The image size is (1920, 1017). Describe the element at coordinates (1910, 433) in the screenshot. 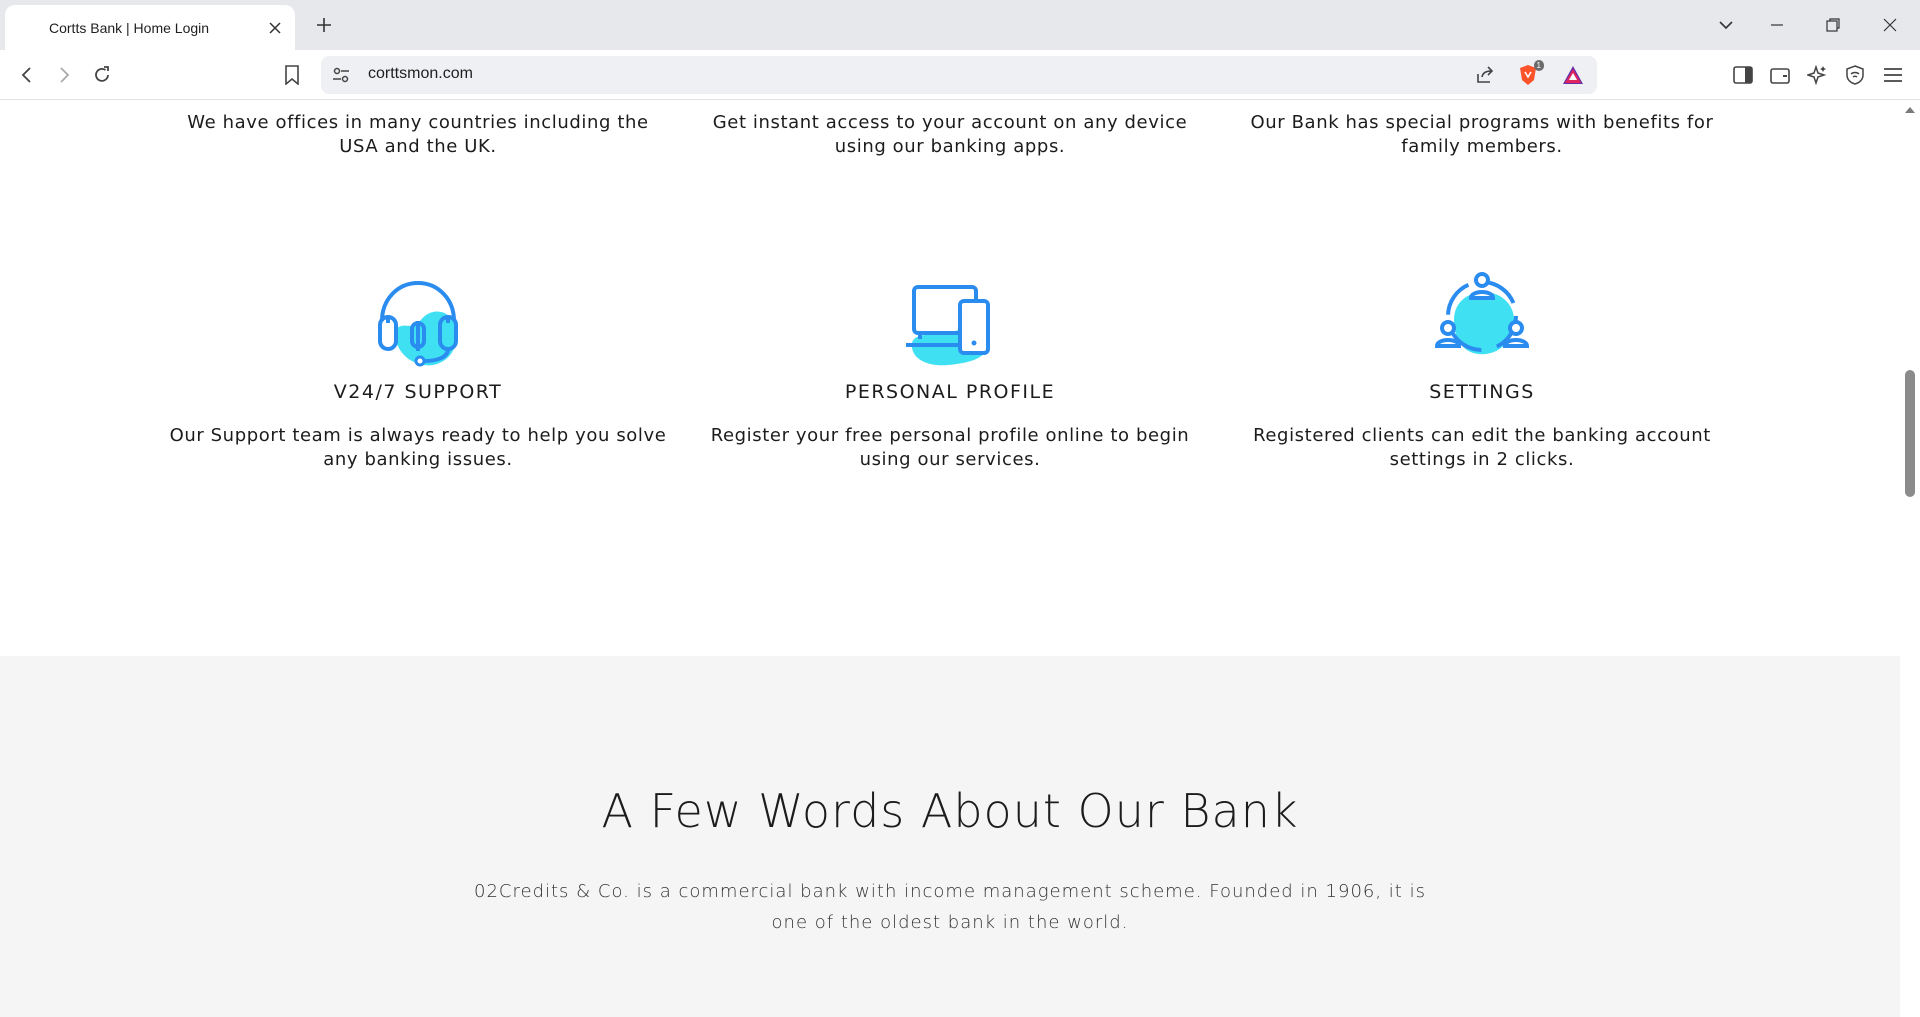

I see `scrollbar-thumb` at that location.